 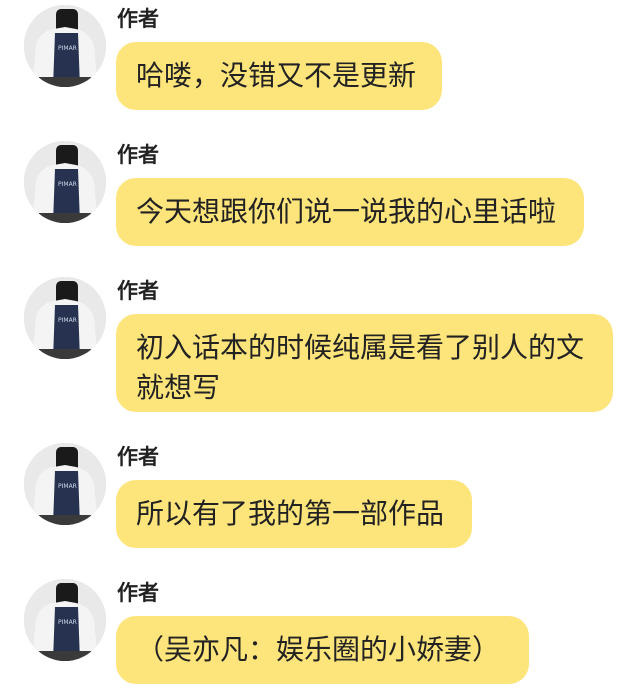 What do you see at coordinates (294, 514) in the screenshot?
I see `message-bubble: 所以有了我的第一部作品` at bounding box center [294, 514].